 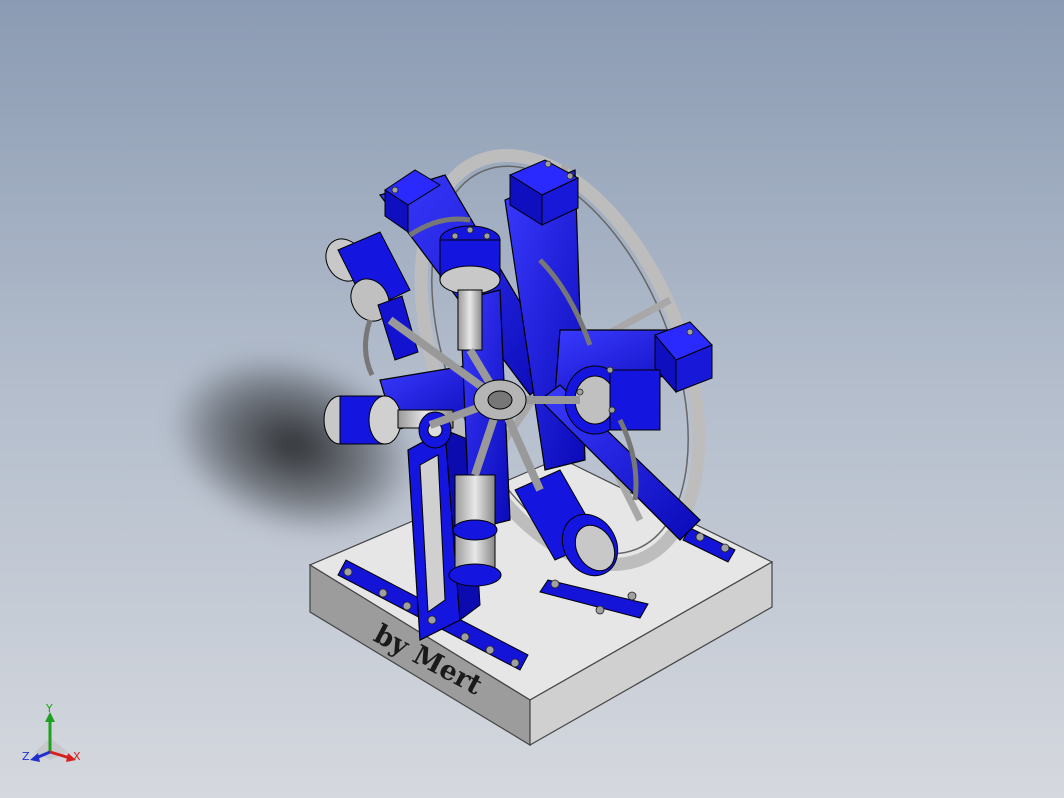 What do you see at coordinates (372, 296) in the screenshot?
I see `cylinder-upper-left` at bounding box center [372, 296].